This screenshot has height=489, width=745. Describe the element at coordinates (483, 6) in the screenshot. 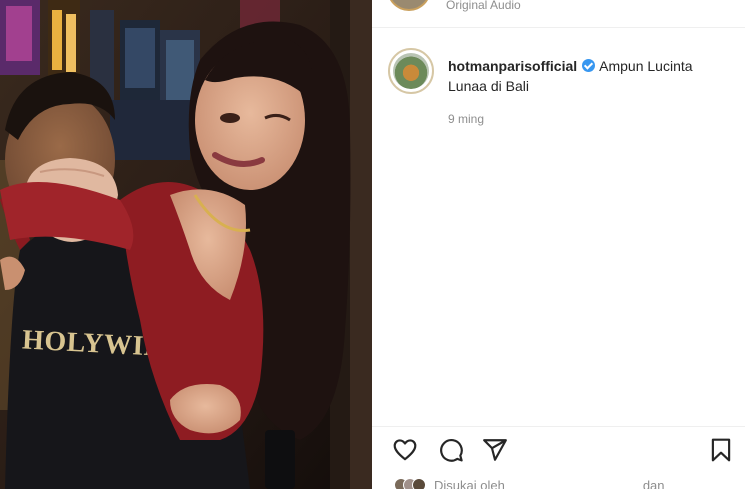

I see `audio-label: Original Audio` at that location.